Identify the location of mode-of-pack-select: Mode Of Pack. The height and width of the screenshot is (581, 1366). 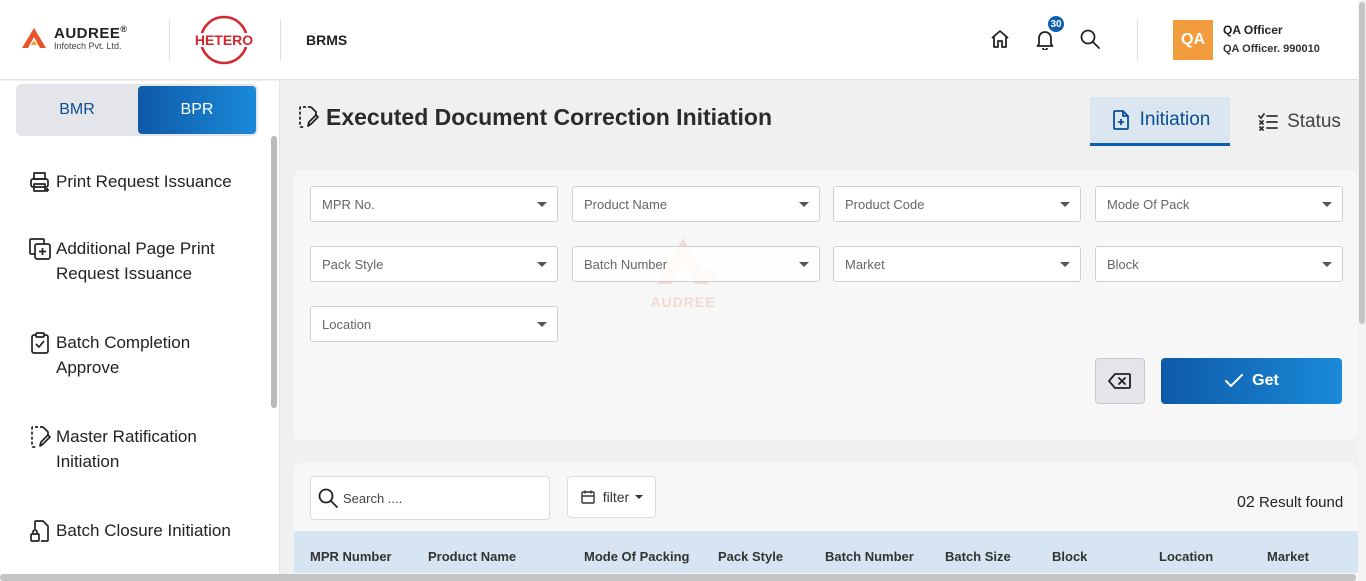
(1219, 204).